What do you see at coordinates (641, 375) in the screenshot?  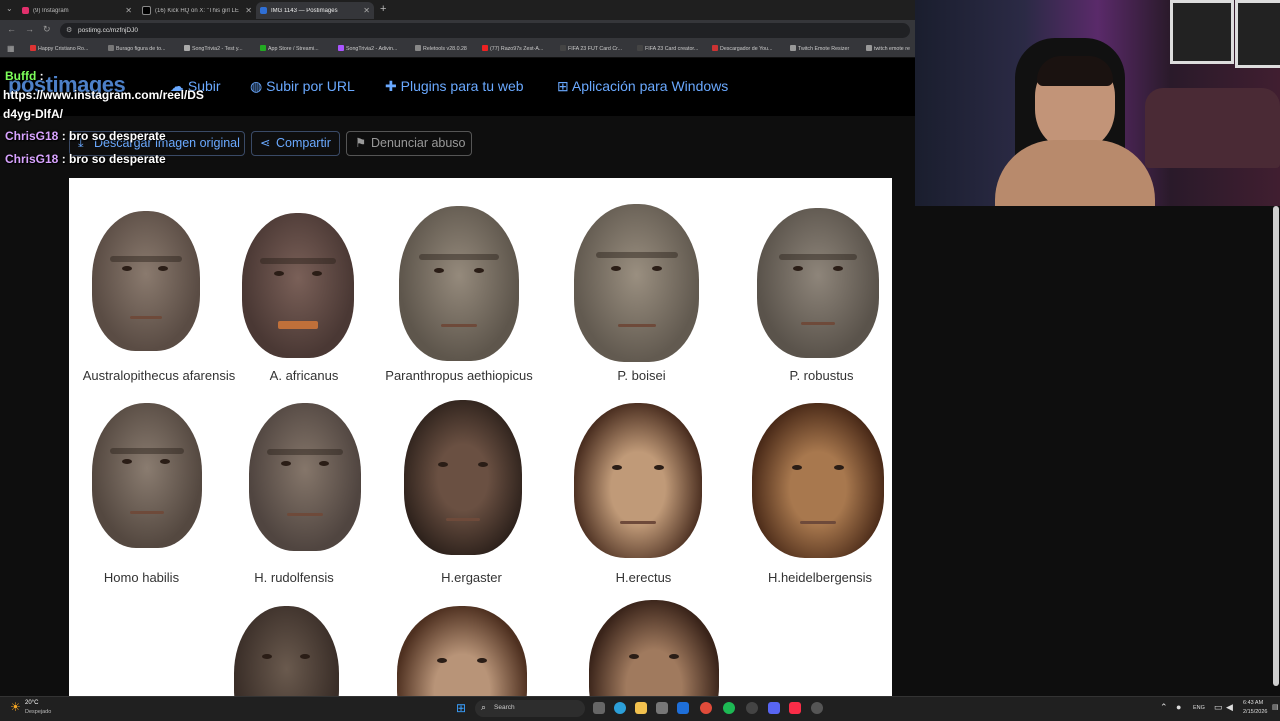 I see `species-label: P. boisei` at bounding box center [641, 375].